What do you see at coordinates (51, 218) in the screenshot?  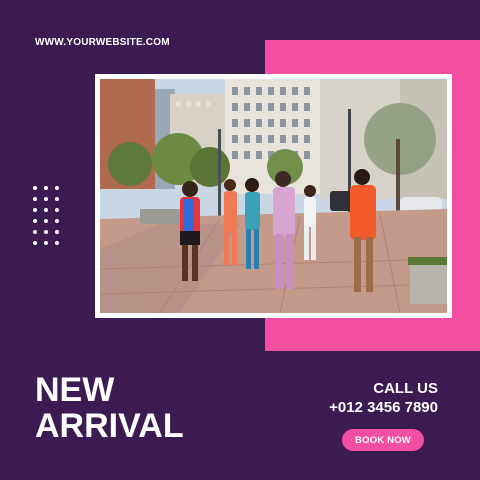 I see `dot-grid-decoration` at bounding box center [51, 218].